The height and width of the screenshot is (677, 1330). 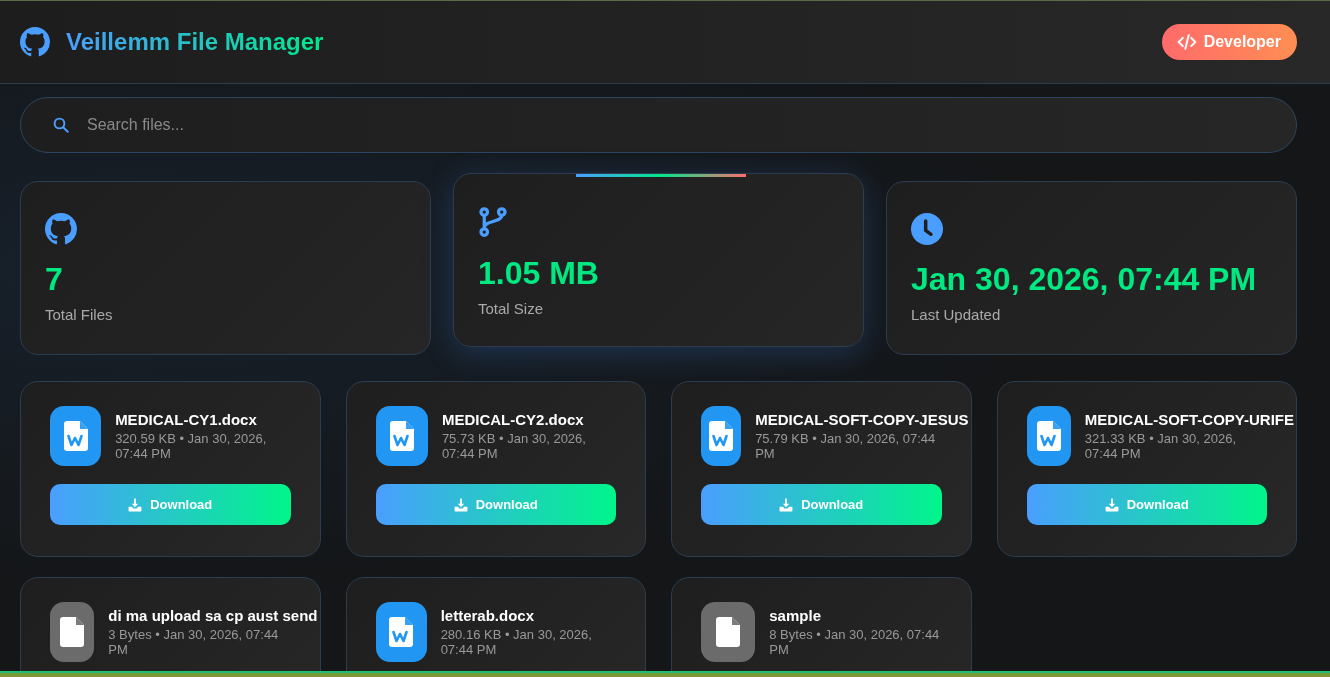 I want to click on stat-value: 1.05 MB, so click(x=539, y=273).